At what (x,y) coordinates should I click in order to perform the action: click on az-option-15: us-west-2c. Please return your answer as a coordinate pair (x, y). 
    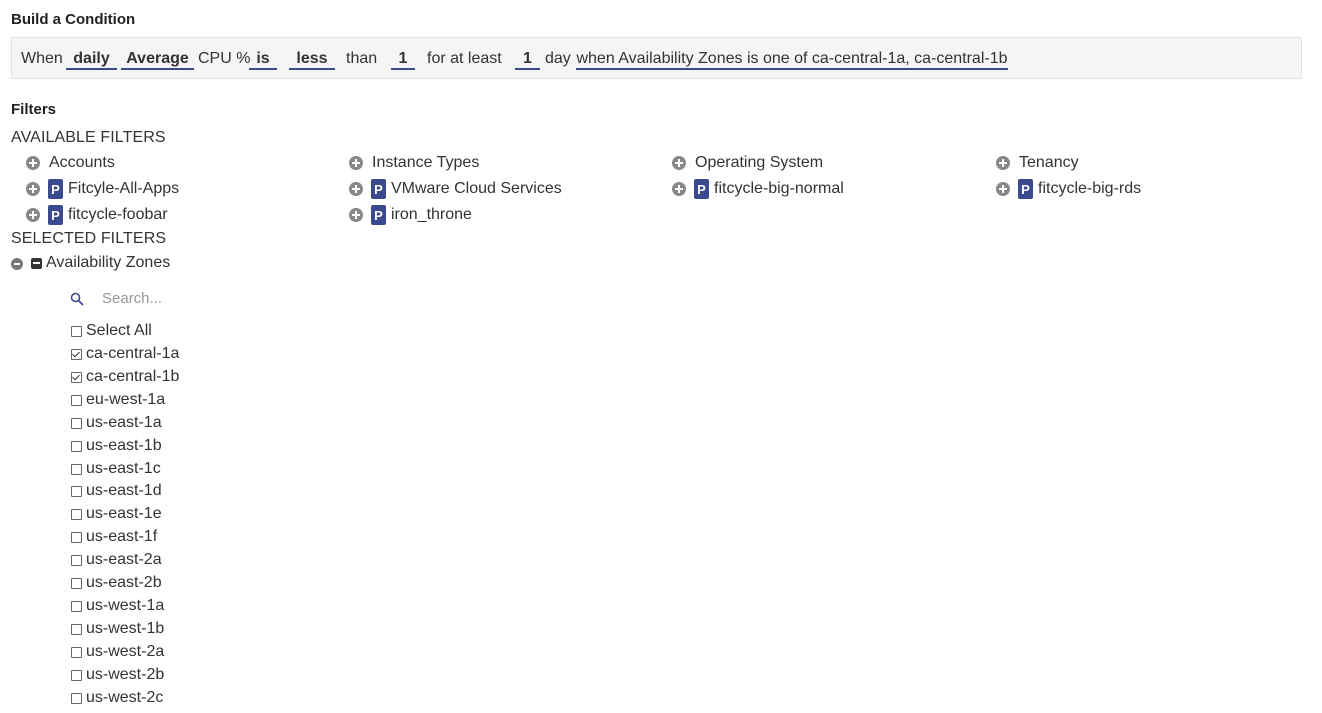
    Looking at the image, I should click on (117, 698).